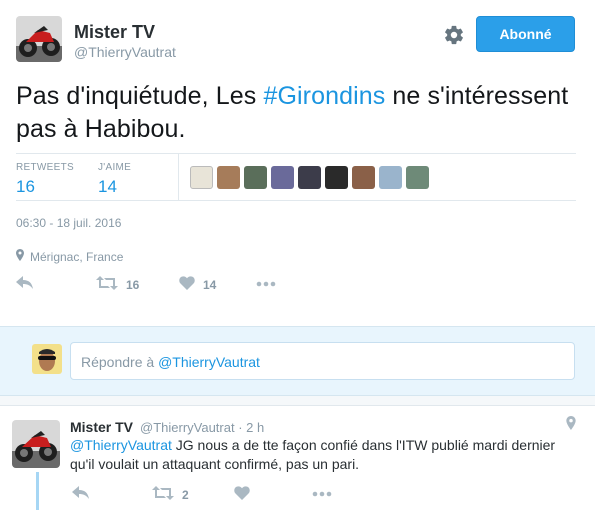 The height and width of the screenshot is (510, 595). I want to click on like-count: 14, so click(210, 284).